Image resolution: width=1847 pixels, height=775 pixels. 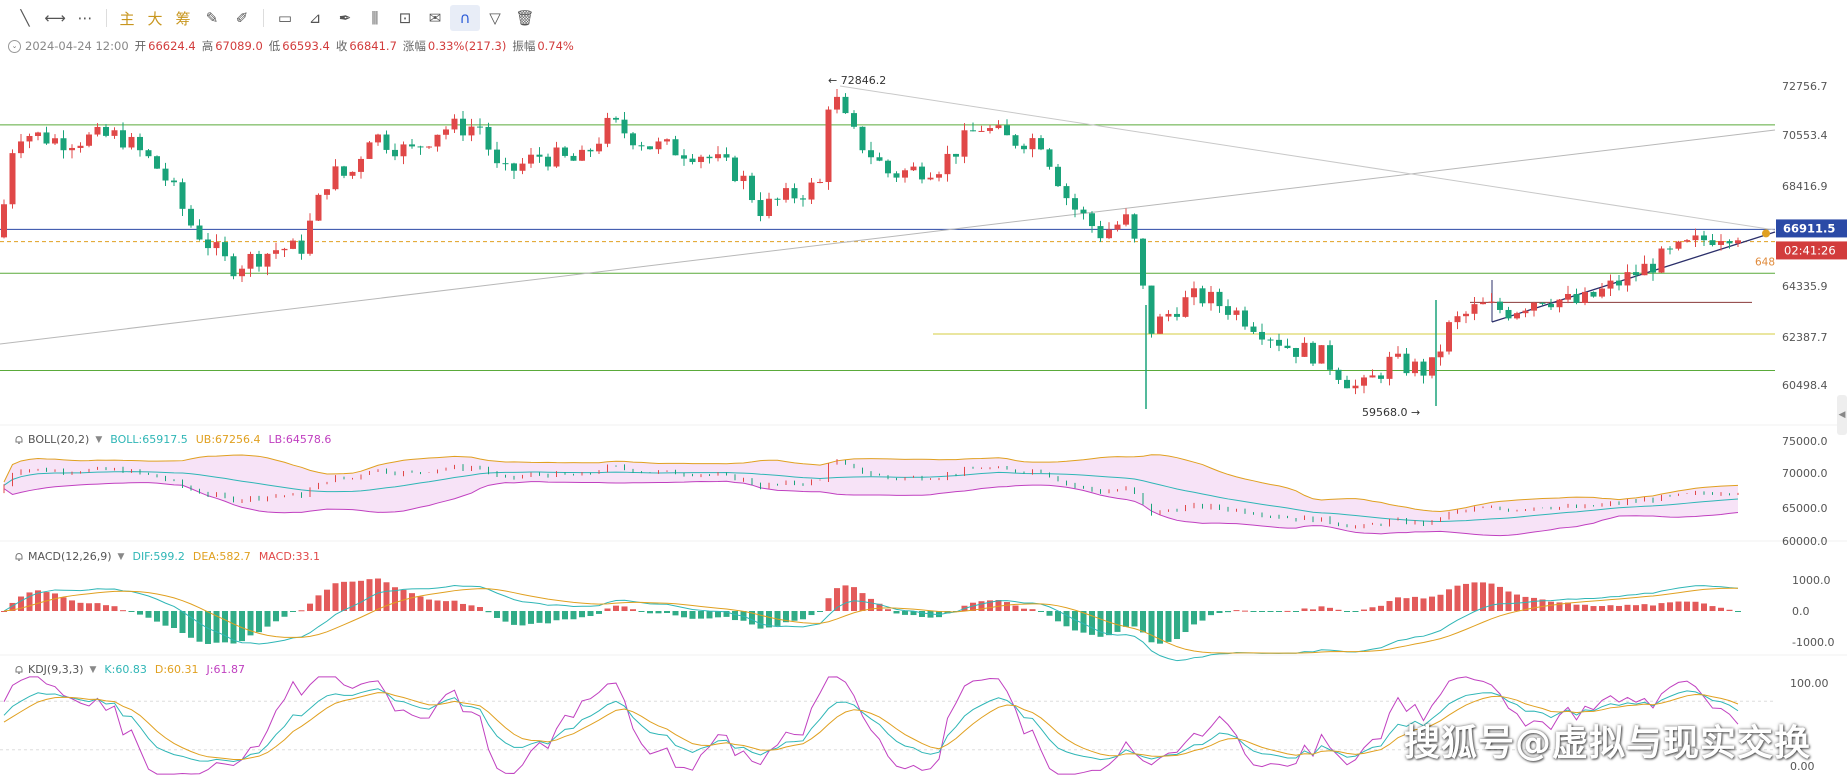 What do you see at coordinates (93, 670) in the screenshot?
I see `kdj-dropdown-icon: ▼` at bounding box center [93, 670].